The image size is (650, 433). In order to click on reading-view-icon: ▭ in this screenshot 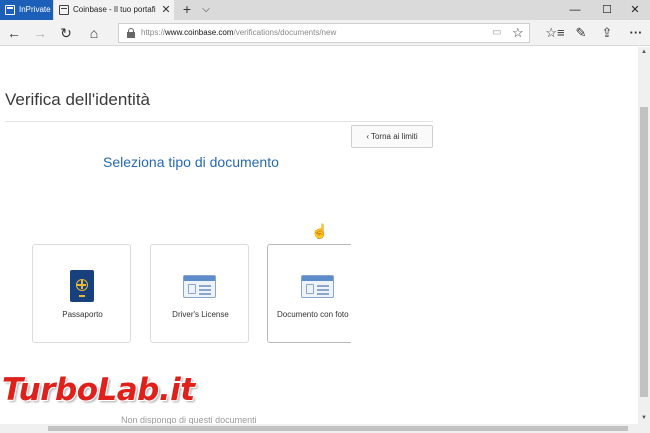, I will do `click(496, 33)`.